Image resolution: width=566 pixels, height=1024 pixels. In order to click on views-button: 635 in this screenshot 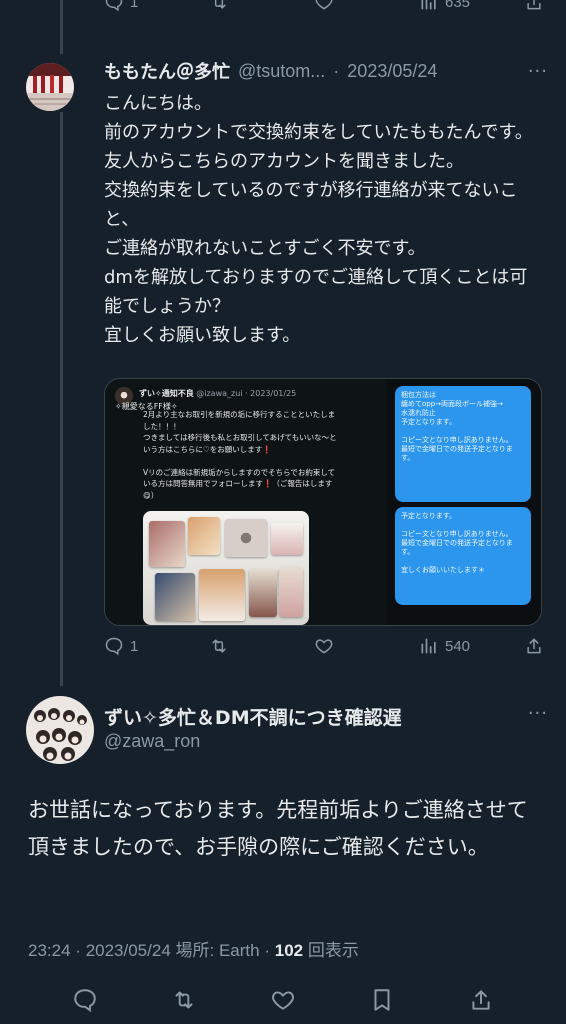, I will do `click(455, 6)`.